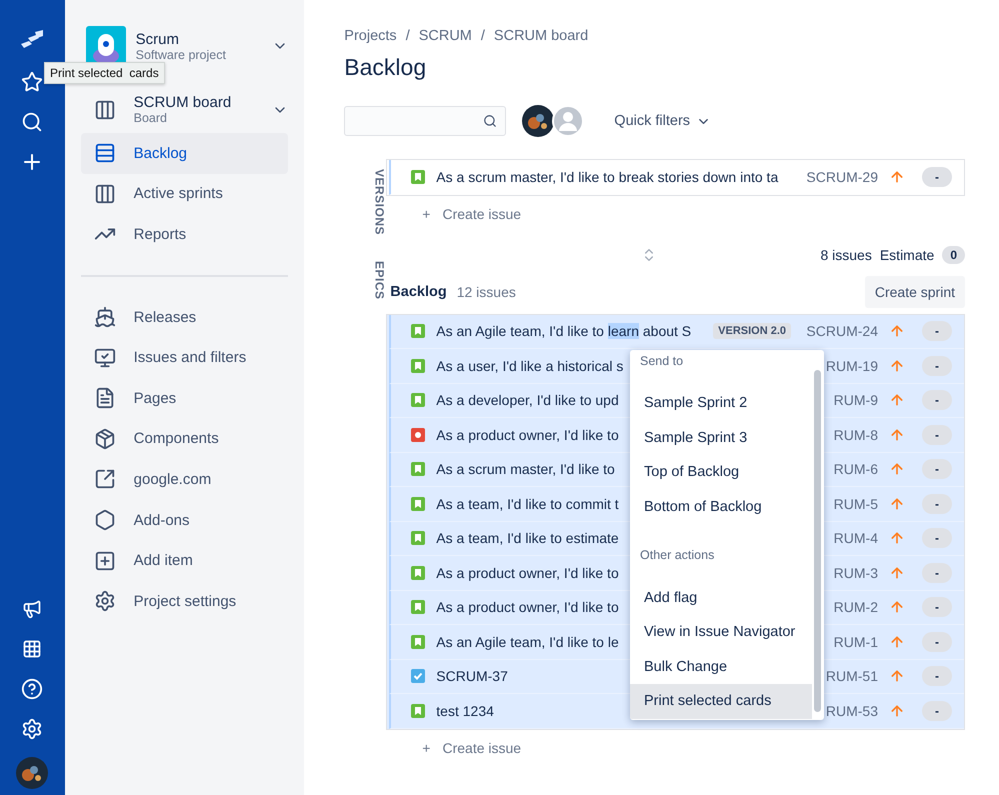  Describe the element at coordinates (105, 153) in the screenshot. I see `stacked-rows-icon` at that location.